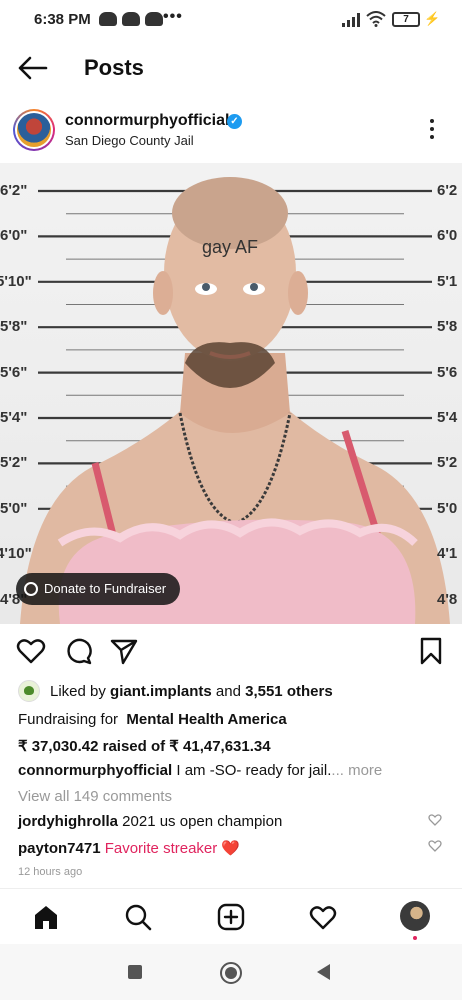 This screenshot has height=1000, width=462. Describe the element at coordinates (14, 327) in the screenshot. I see `height-label-left: 5'8"` at that location.